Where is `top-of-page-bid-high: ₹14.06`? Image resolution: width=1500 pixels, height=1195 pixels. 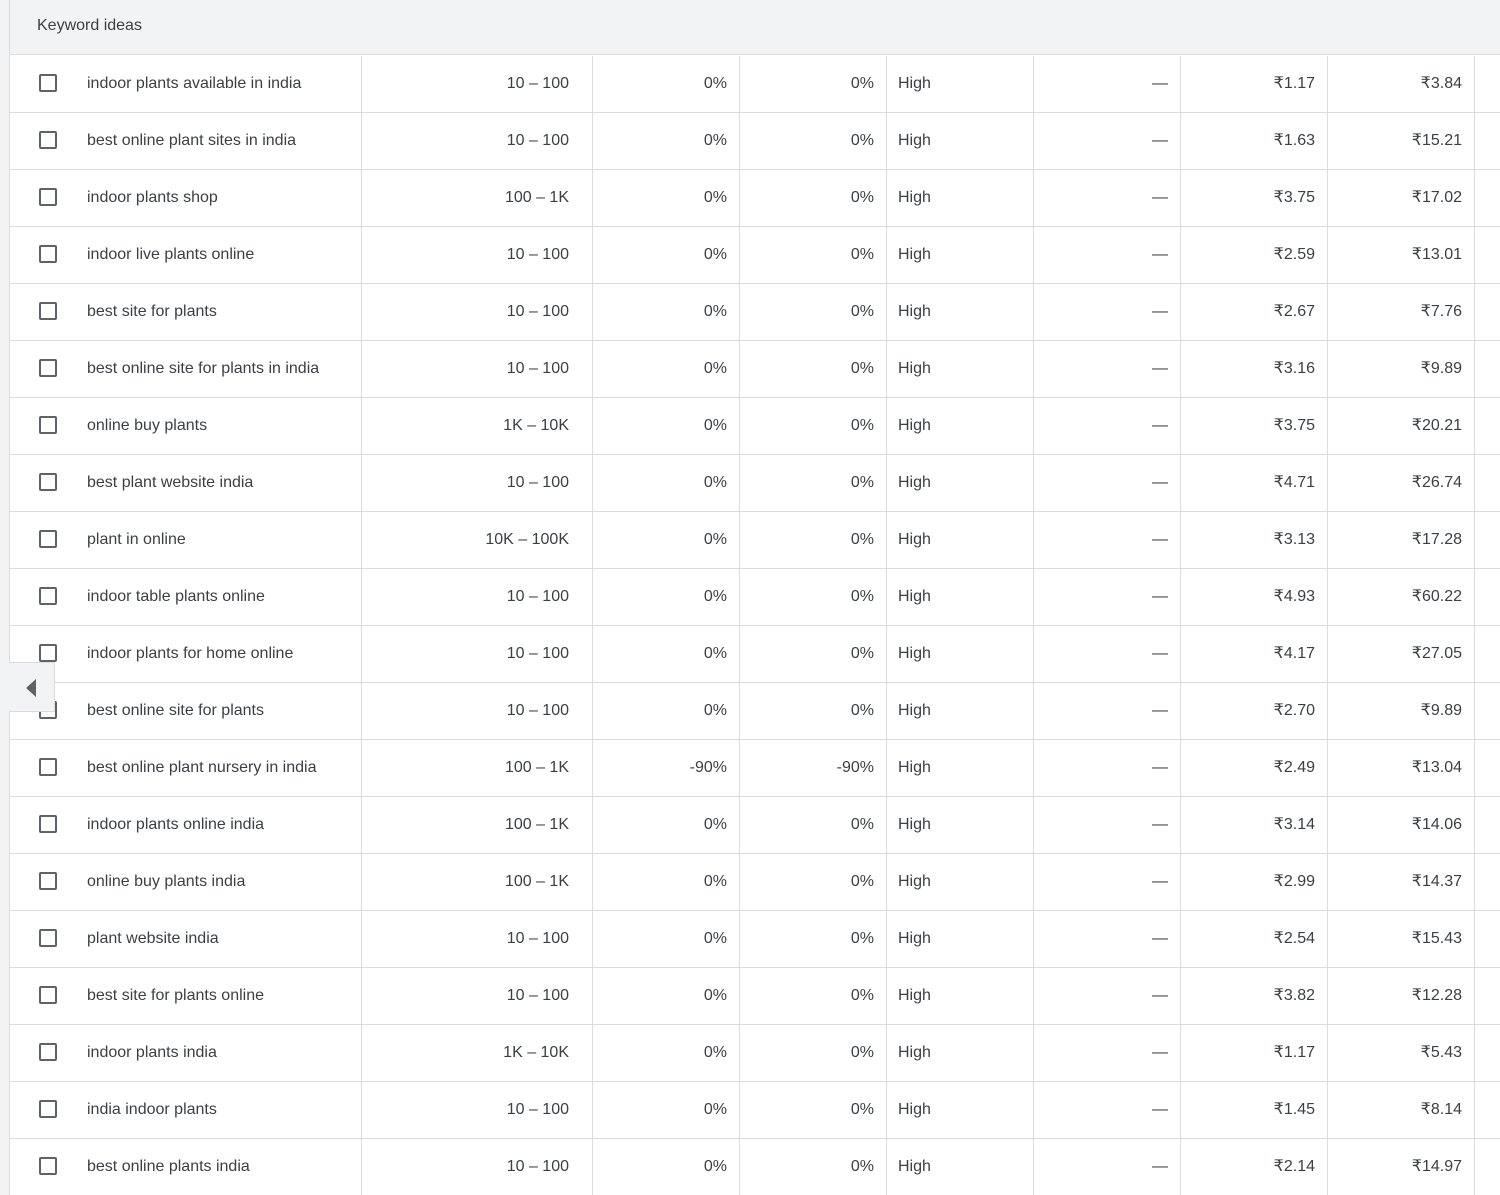 top-of-page-bid-high: ₹14.06 is located at coordinates (1401, 825).